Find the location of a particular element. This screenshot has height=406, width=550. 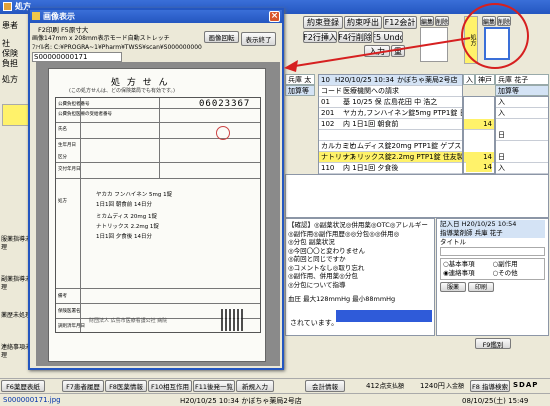

app-icon is located at coordinates (7, 6).